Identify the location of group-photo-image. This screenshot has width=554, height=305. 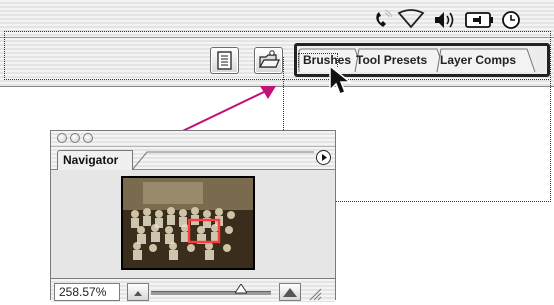
(188, 223).